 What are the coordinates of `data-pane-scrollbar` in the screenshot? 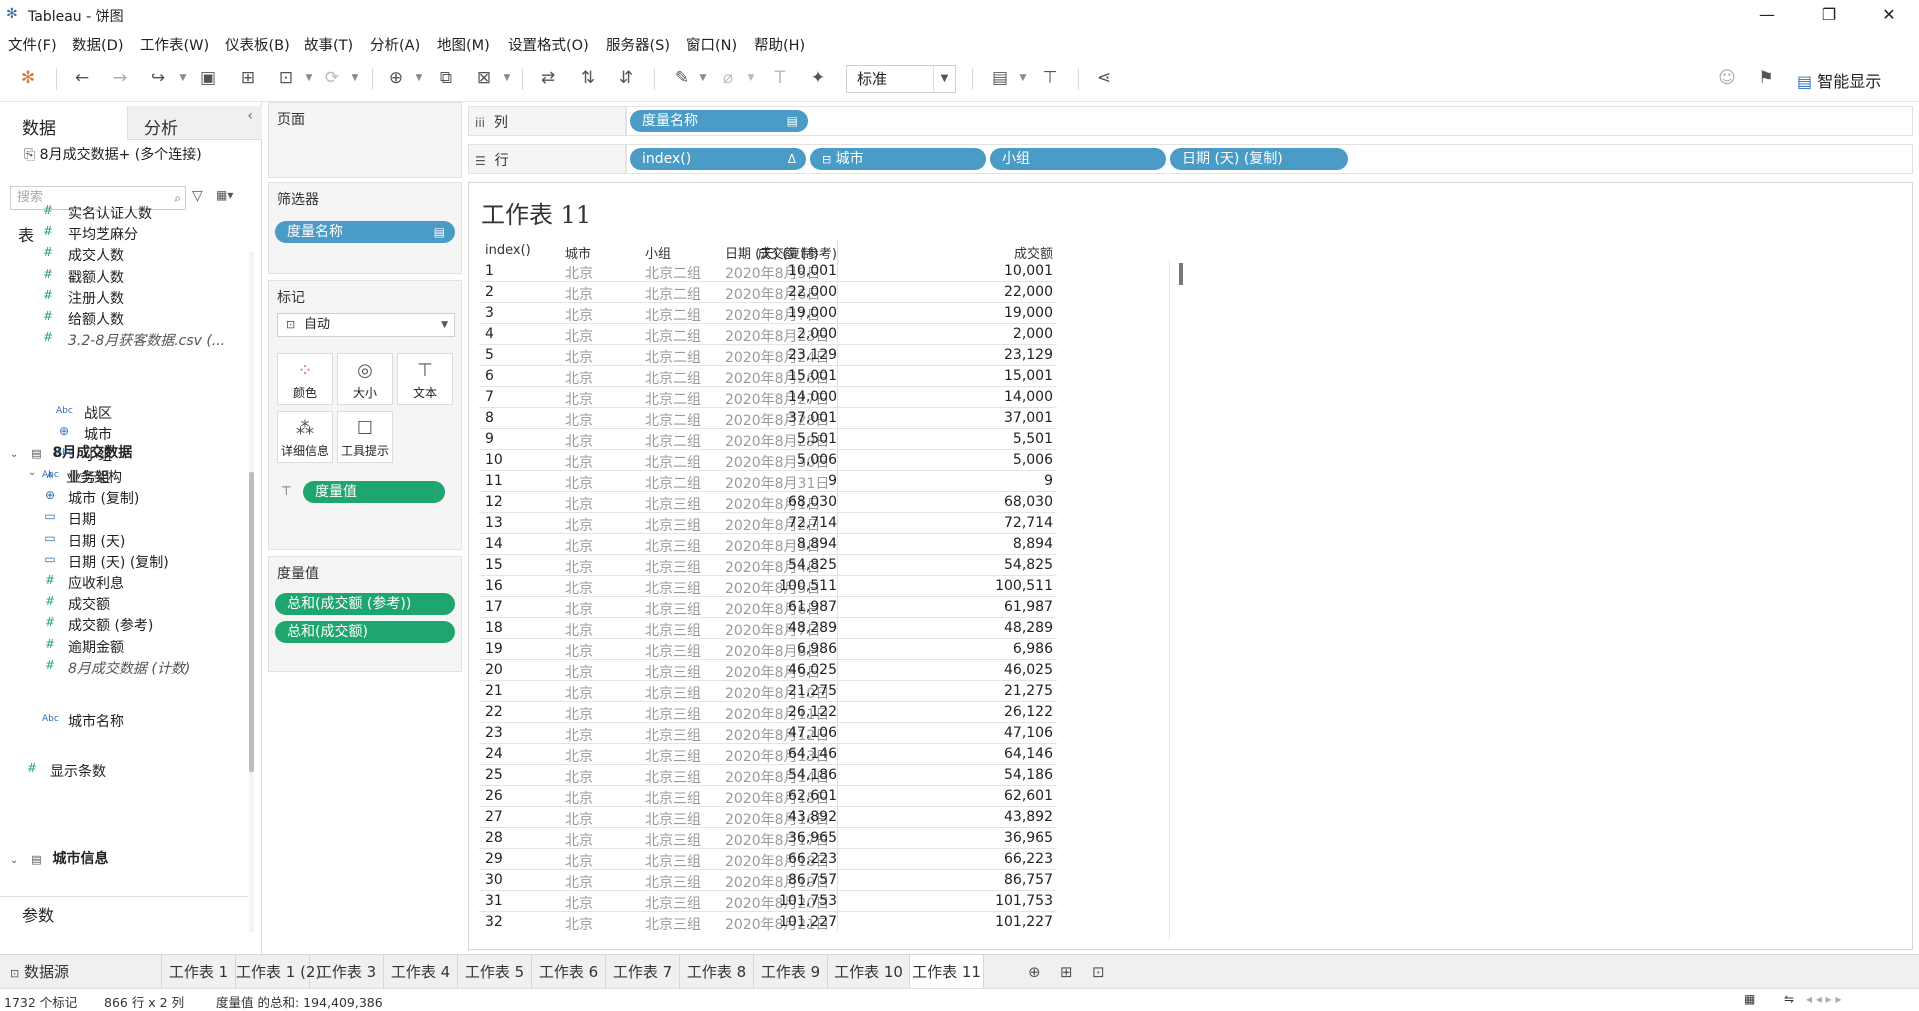 It's located at (251, 592).